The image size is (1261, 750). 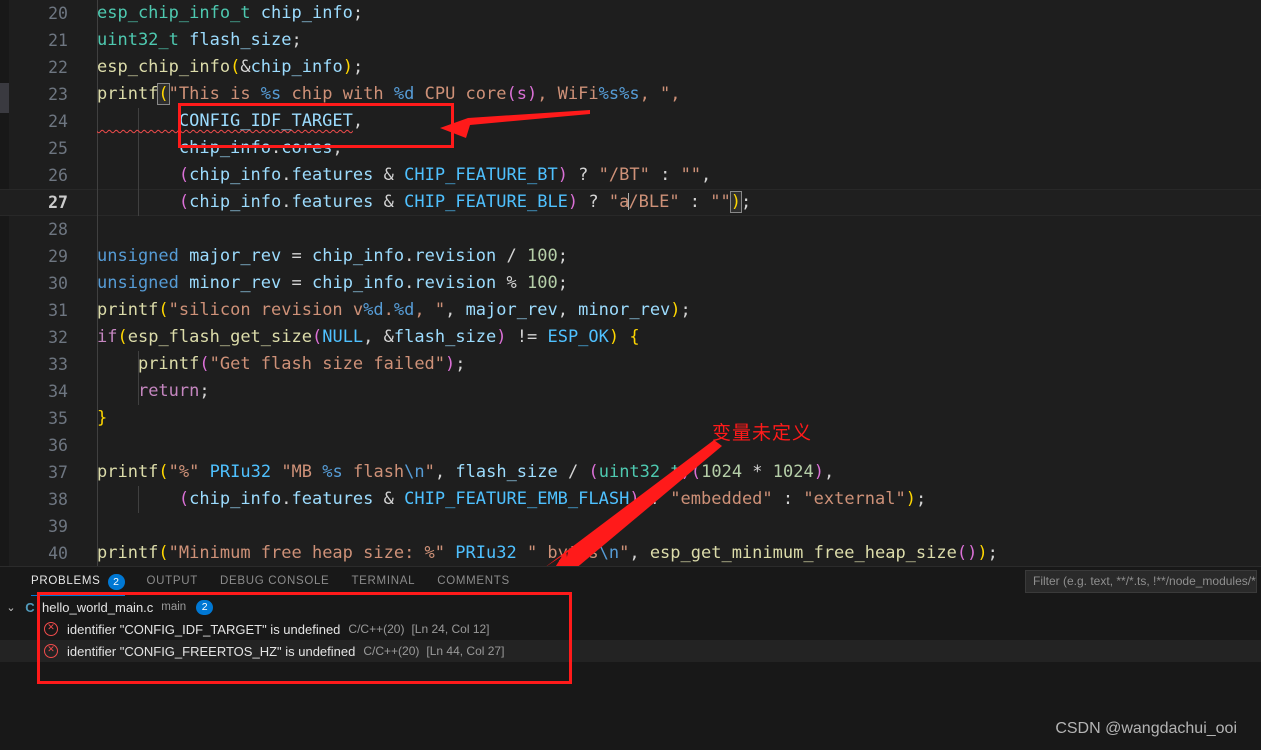 I want to click on code-token: "", so click(x=691, y=175).